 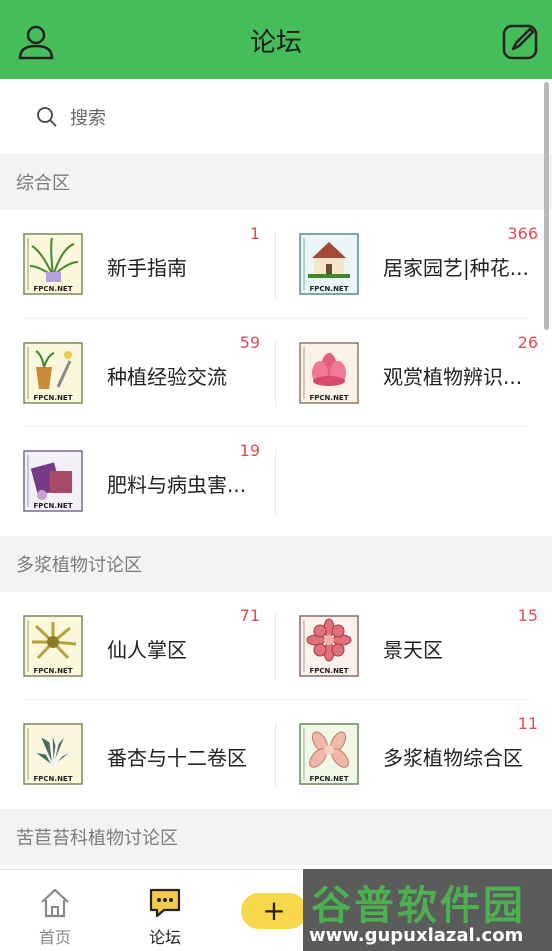 What do you see at coordinates (329, 754) in the screenshot?
I see `succulent-thumbnail: FPCN.NET` at bounding box center [329, 754].